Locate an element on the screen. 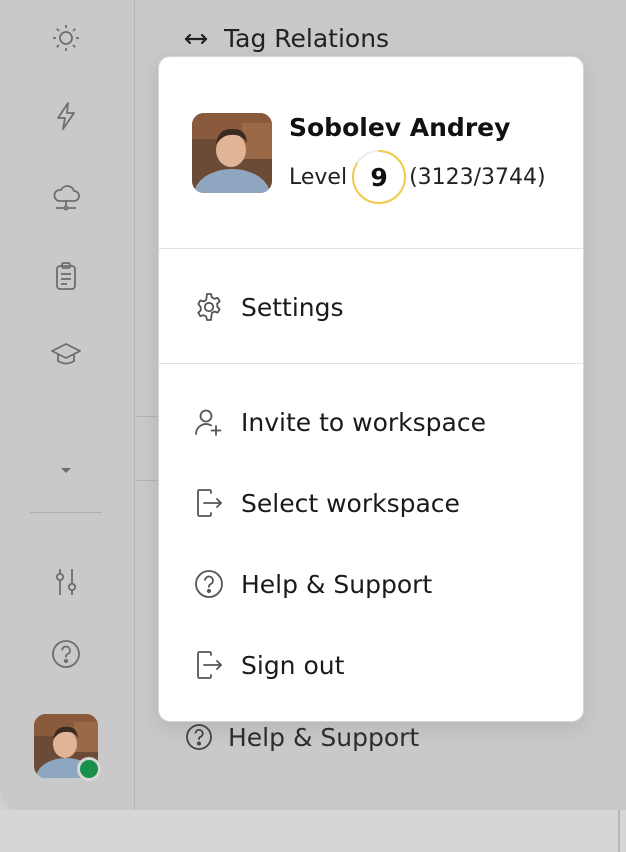 The image size is (626, 852). level-row: Level 9 (3123/3744) is located at coordinates (417, 177).